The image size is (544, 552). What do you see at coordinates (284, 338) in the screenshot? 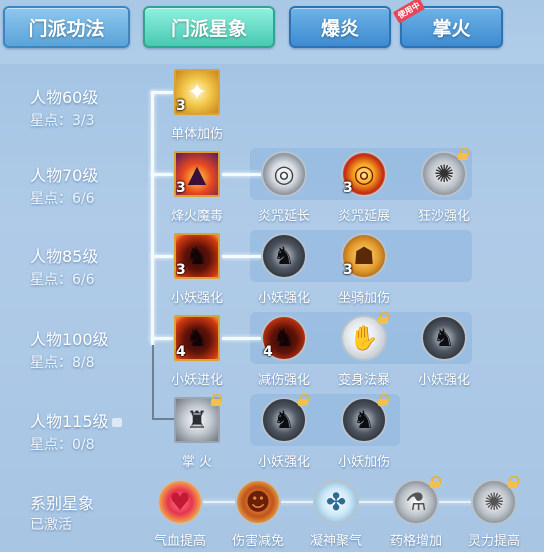
I see `node-damage-reduction: ♞ 4` at bounding box center [284, 338].